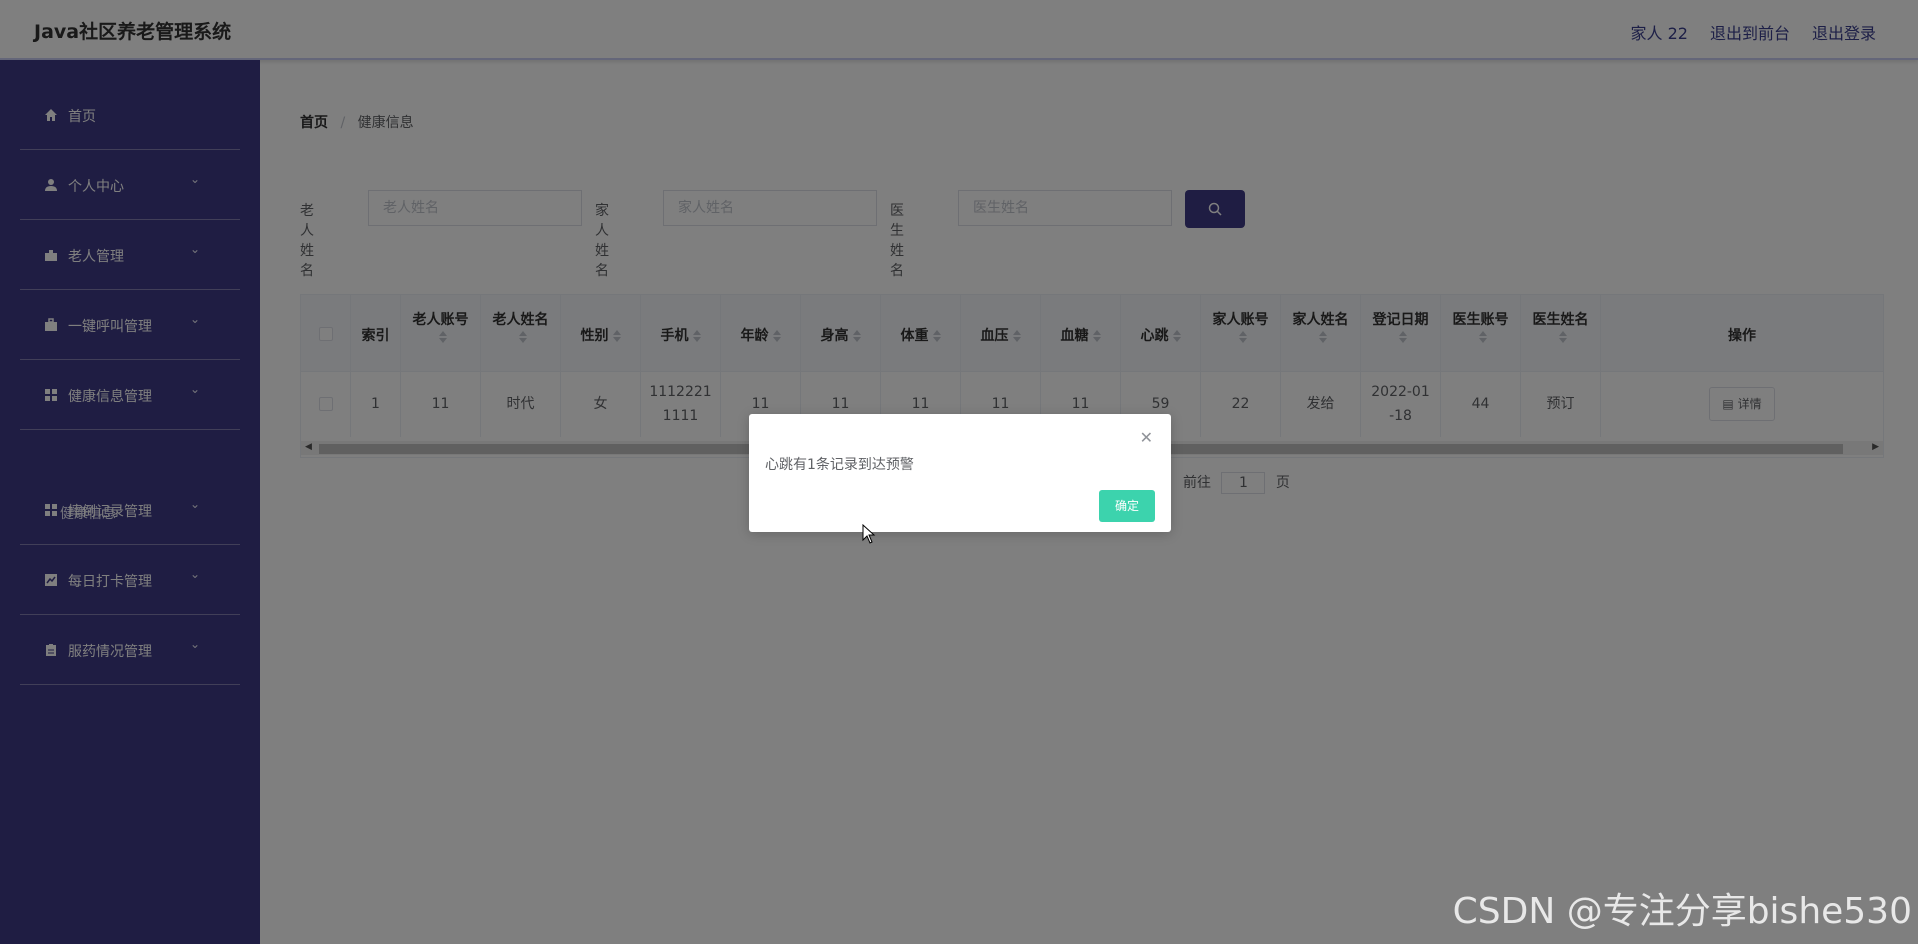 This screenshot has width=1918, height=944. I want to click on watermark: CSDN @专注分享bishe530, so click(1682, 911).